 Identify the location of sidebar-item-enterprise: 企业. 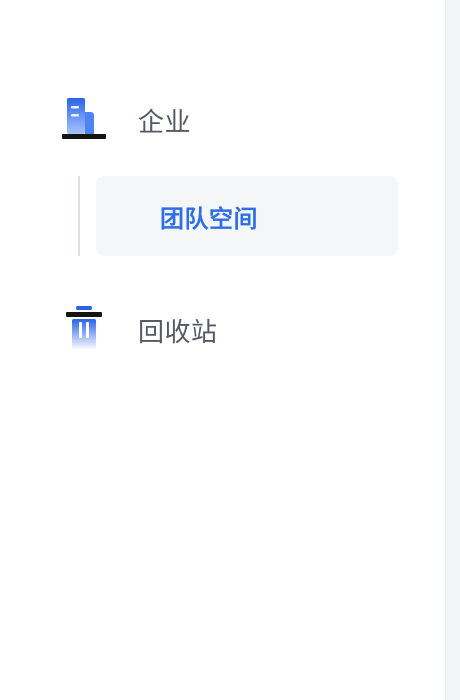
(125, 120).